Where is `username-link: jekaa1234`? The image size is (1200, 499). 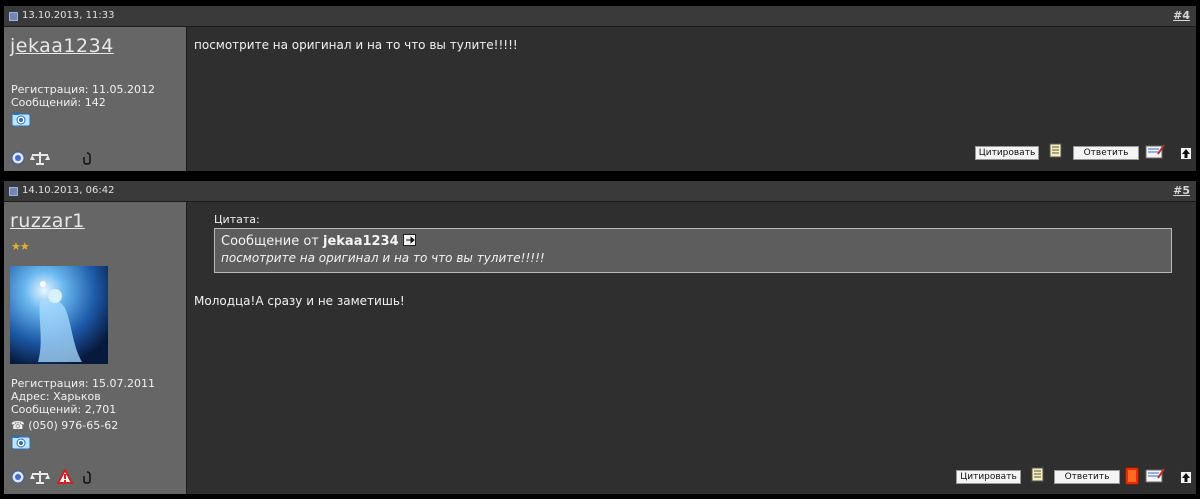
username-link: jekaa1234 is located at coordinates (62, 46).